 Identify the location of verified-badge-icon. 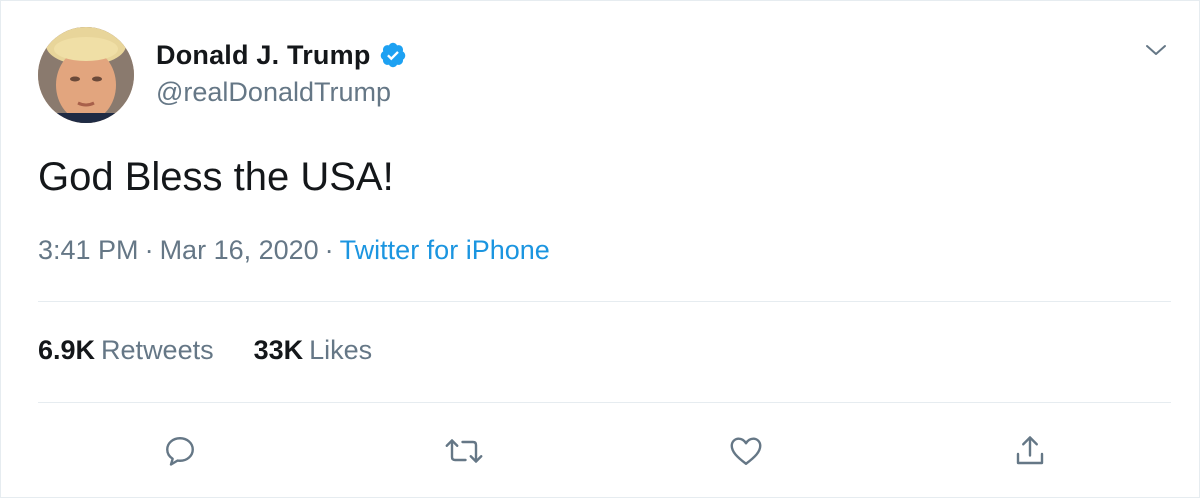
(393, 55).